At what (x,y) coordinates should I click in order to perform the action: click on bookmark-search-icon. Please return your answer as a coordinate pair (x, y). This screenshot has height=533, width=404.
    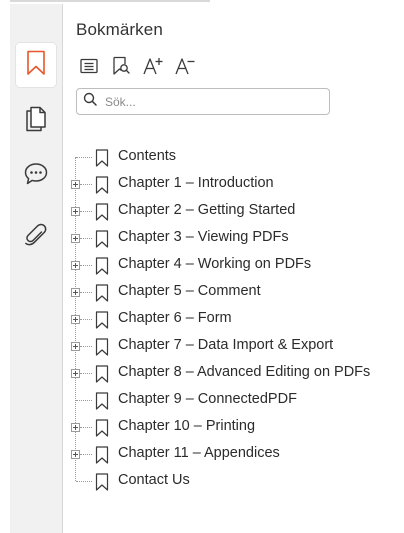
    Looking at the image, I should click on (121, 68).